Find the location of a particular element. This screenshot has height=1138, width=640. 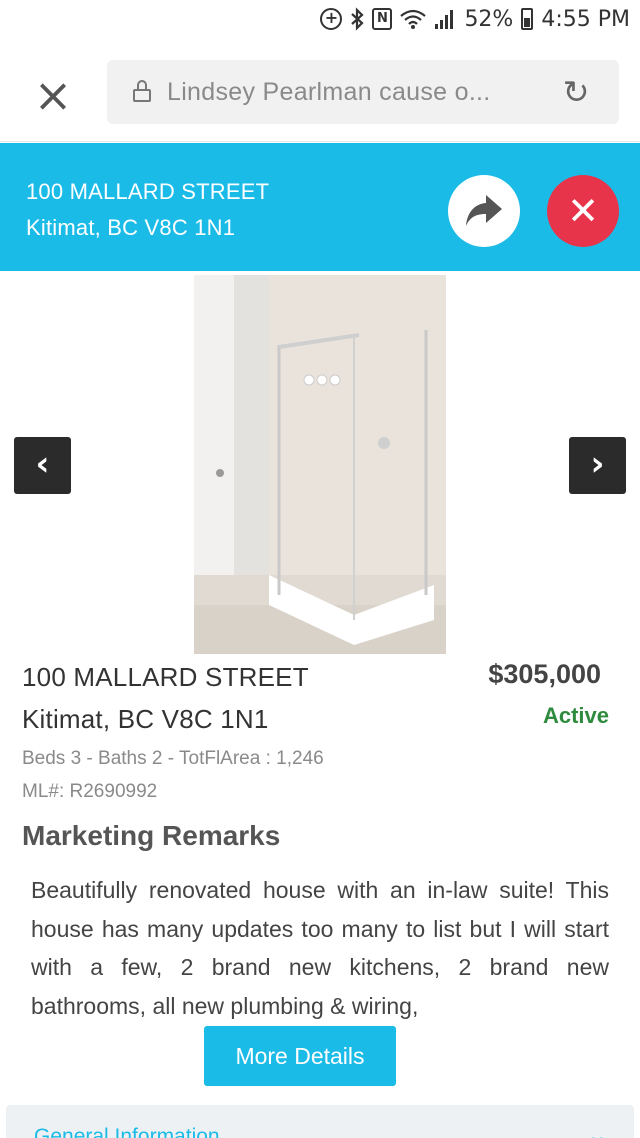

close-listing-button: ✕ is located at coordinates (583, 211).